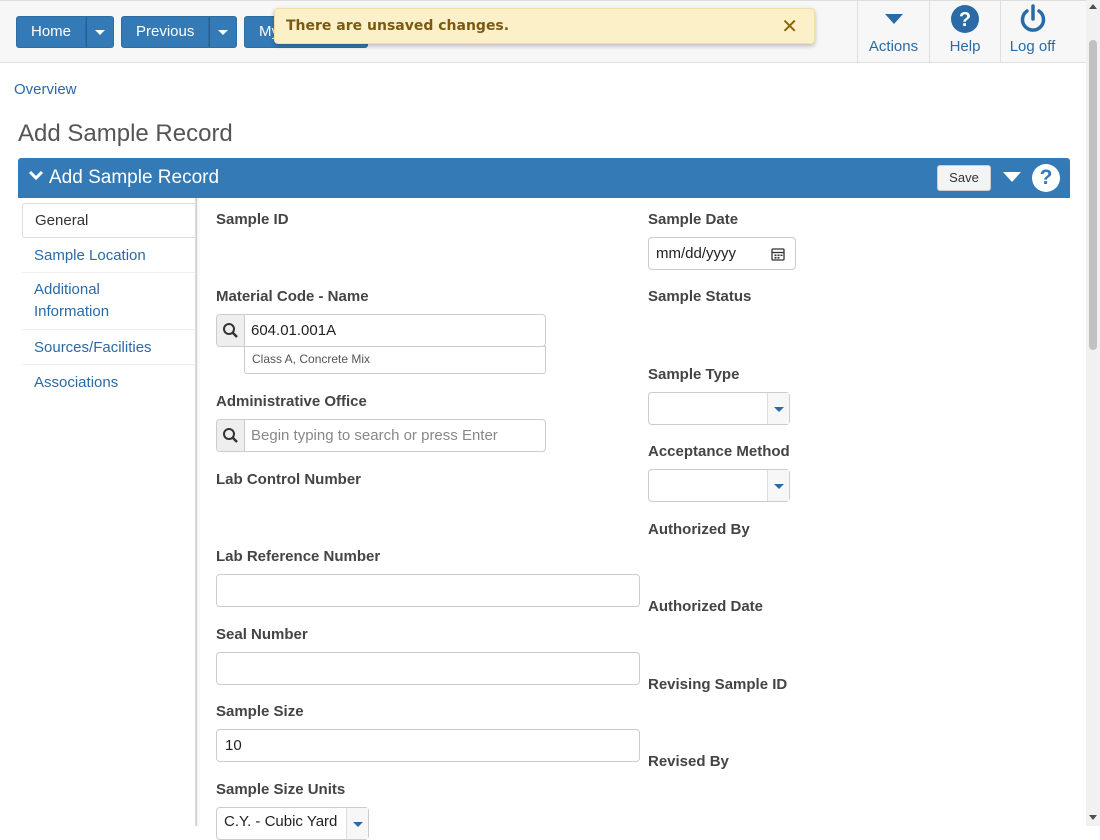 The height and width of the screenshot is (840, 1100). Describe the element at coordinates (260, 711) in the screenshot. I see `sample-size-label: Sample Size` at that location.